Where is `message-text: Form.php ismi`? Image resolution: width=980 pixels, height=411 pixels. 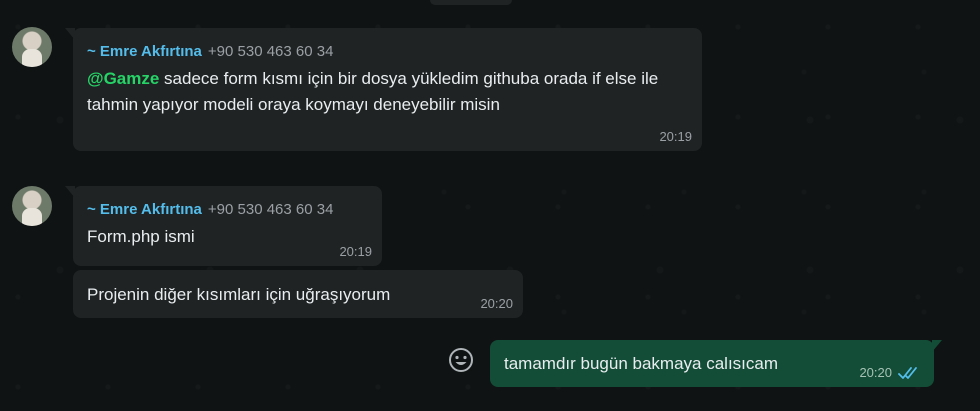
message-text: Form.php ismi is located at coordinates (141, 236).